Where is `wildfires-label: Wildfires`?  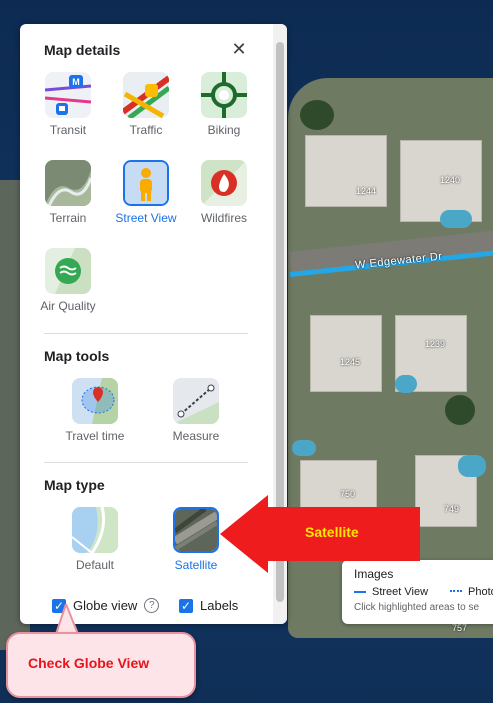 wildfires-label: Wildfires is located at coordinates (223, 218).